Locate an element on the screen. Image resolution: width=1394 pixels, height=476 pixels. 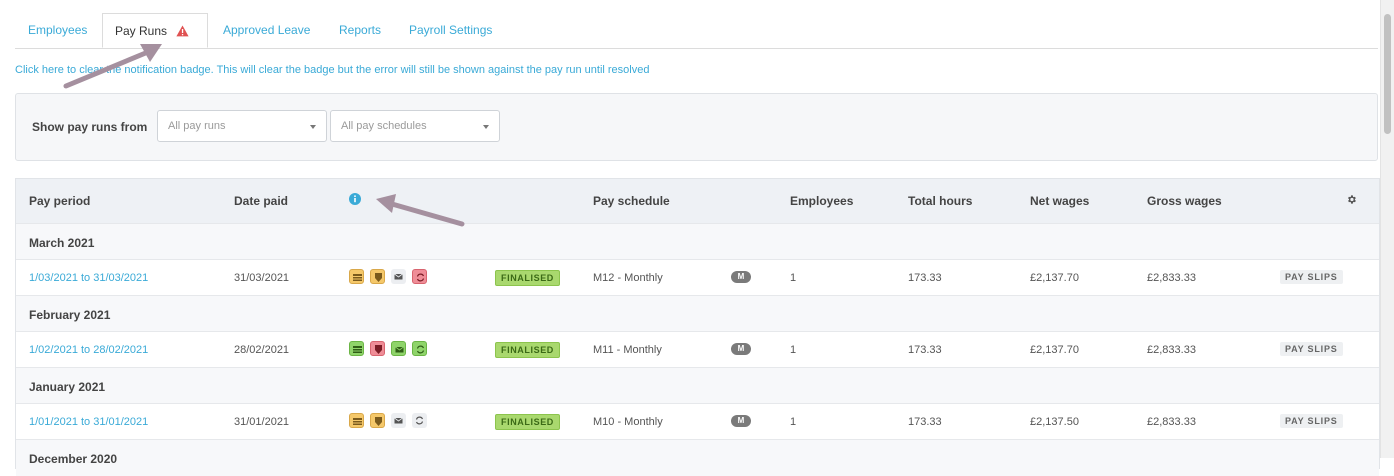
date-paid: 31/01/2021 is located at coordinates (262, 422).